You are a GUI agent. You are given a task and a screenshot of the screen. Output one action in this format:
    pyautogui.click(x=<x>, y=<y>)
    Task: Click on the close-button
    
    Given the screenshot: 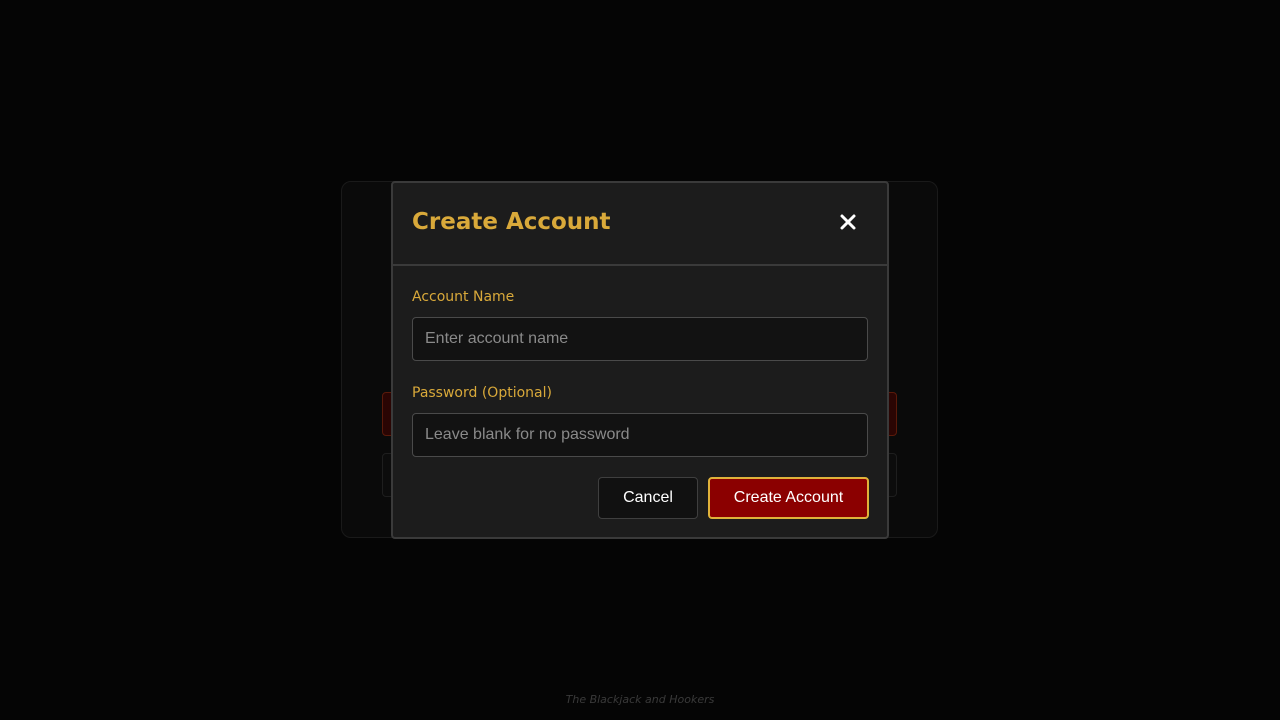 What is the action you would take?
    pyautogui.click(x=848, y=222)
    